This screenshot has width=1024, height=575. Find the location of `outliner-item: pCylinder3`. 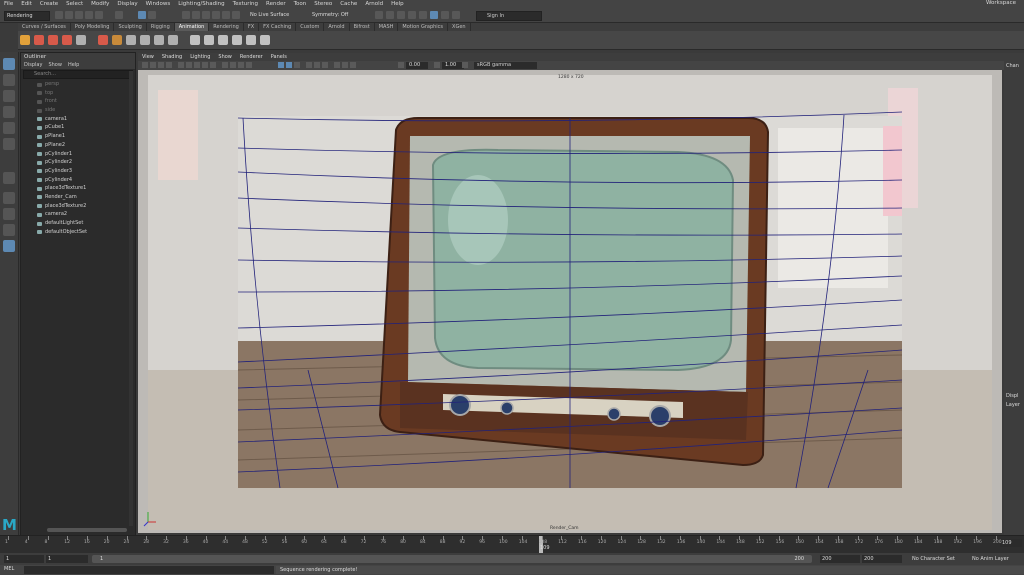

outliner-item: pCylinder3 is located at coordinates (78, 171).